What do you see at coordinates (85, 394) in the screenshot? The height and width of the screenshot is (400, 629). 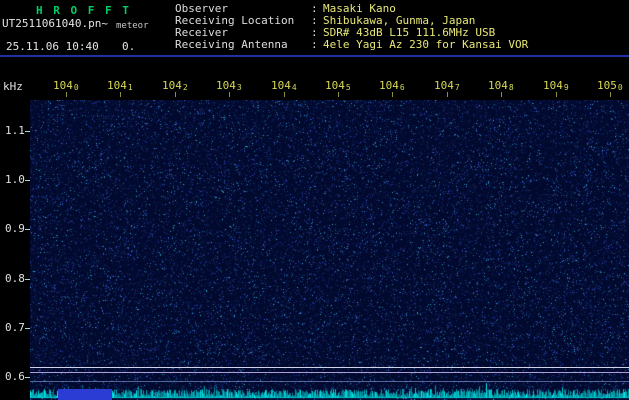 I see `bottom-left-indicator-box` at bounding box center [85, 394].